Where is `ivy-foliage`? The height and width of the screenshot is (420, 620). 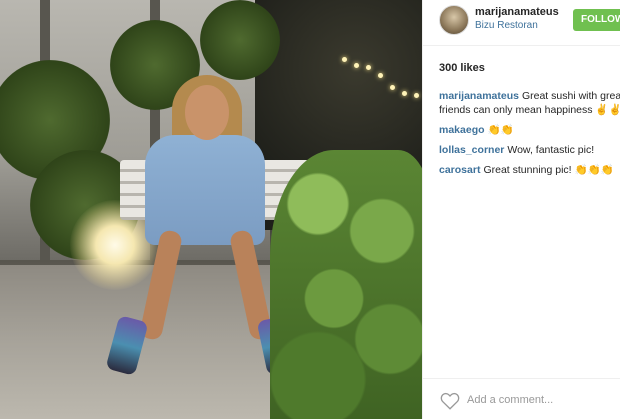 ivy-foliage is located at coordinates (240, 40).